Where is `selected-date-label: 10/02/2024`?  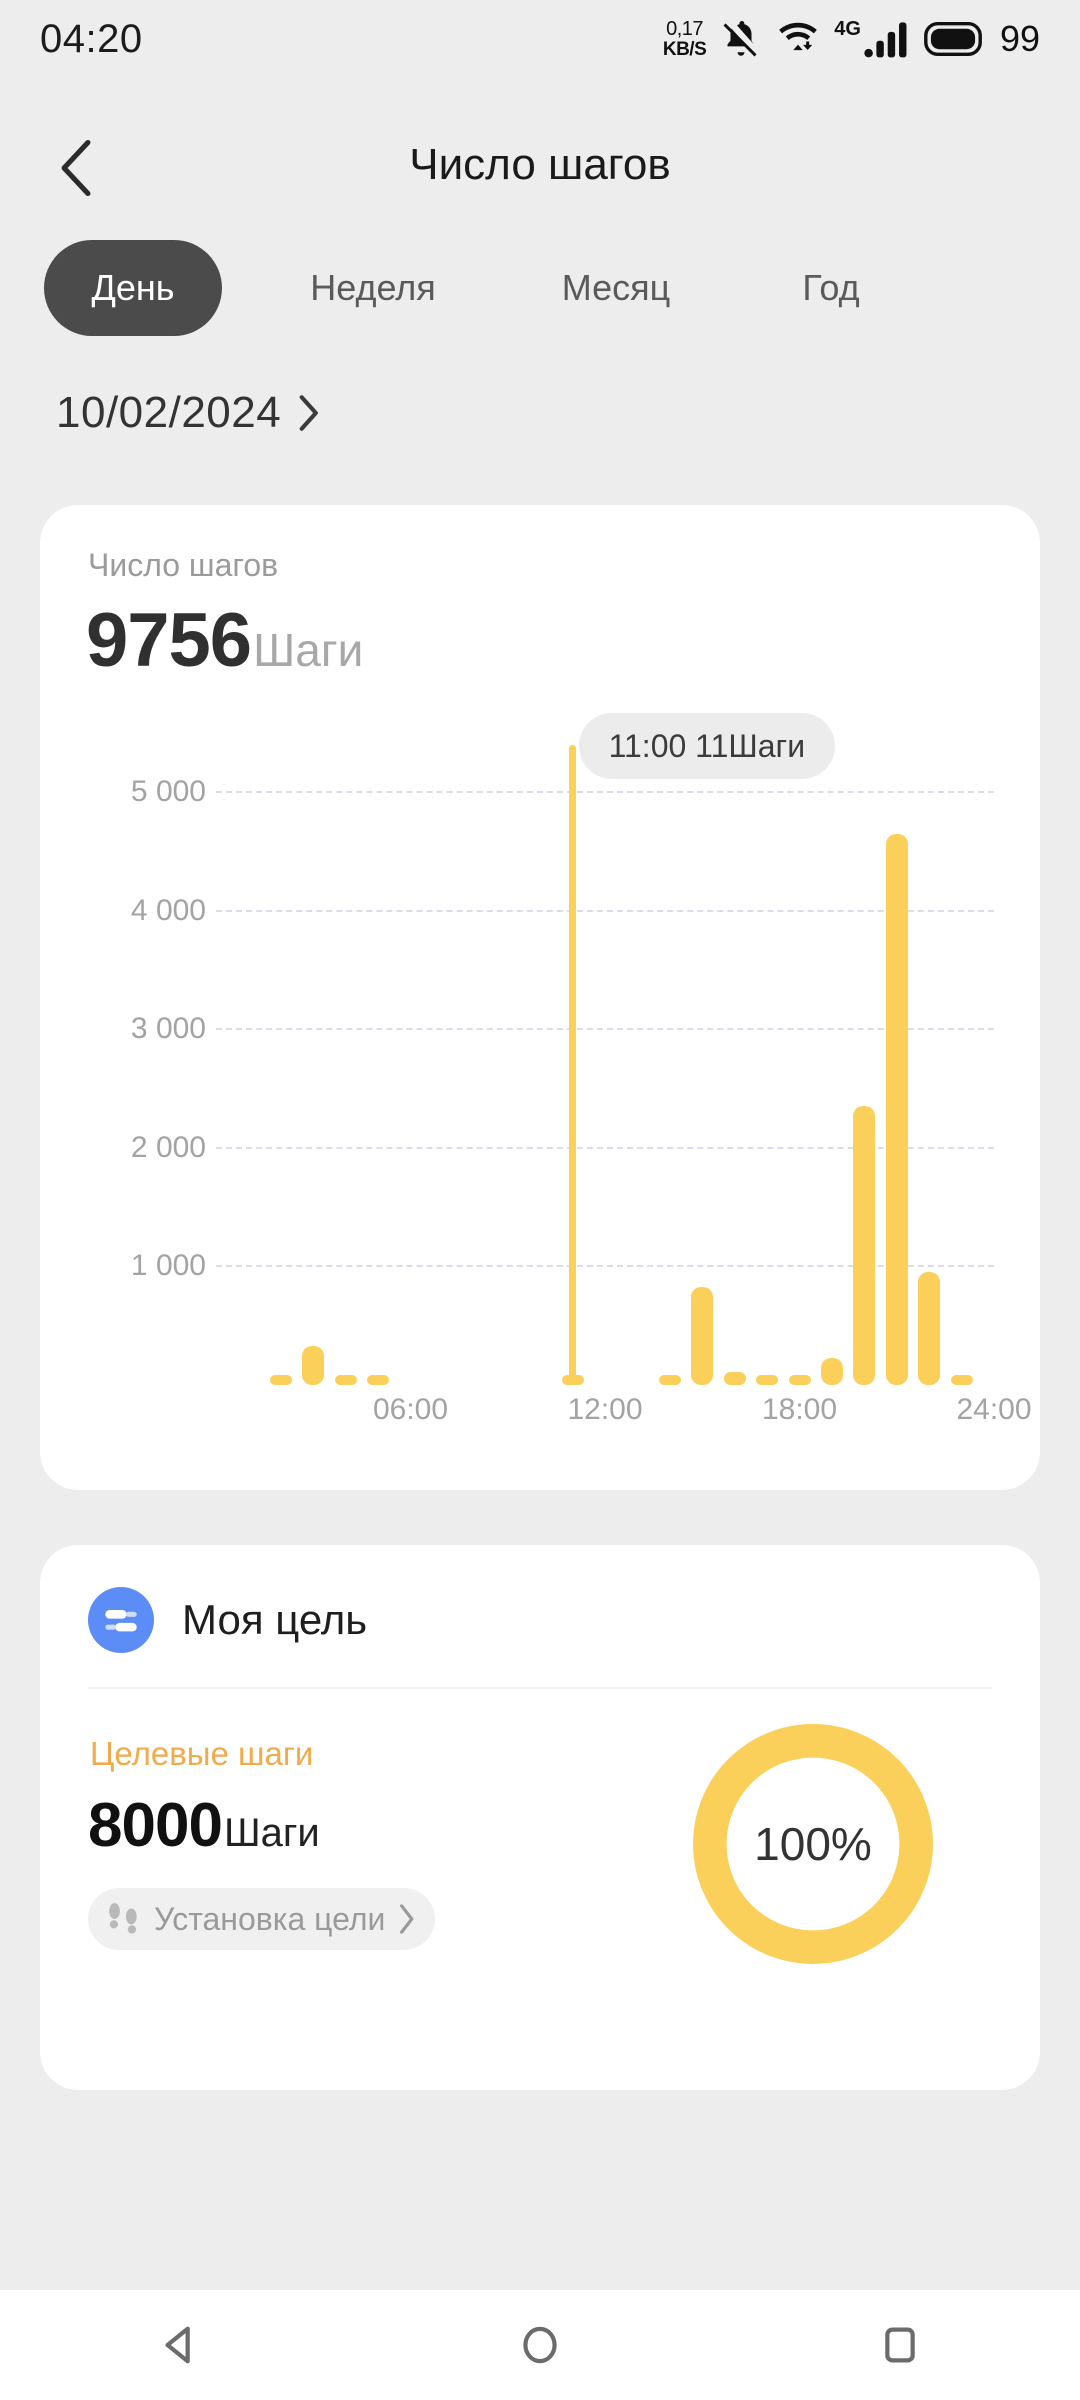
selected-date-label: 10/02/2024 is located at coordinates (169, 412).